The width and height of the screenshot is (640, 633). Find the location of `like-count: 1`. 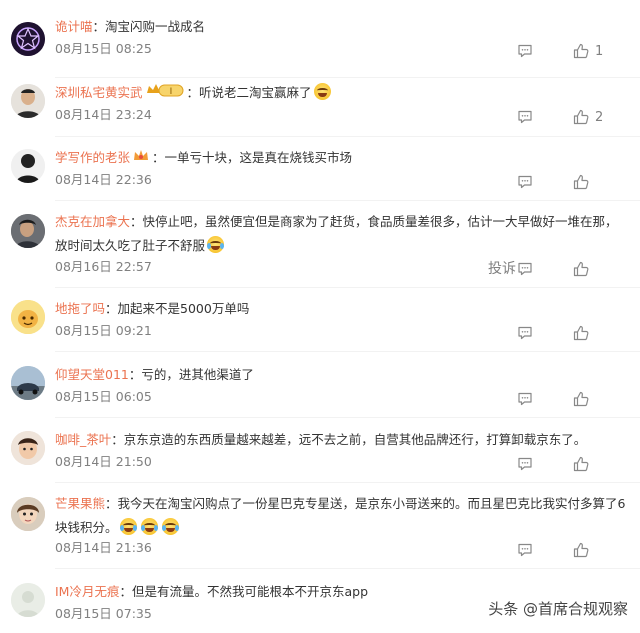

like-count: 1 is located at coordinates (599, 51).